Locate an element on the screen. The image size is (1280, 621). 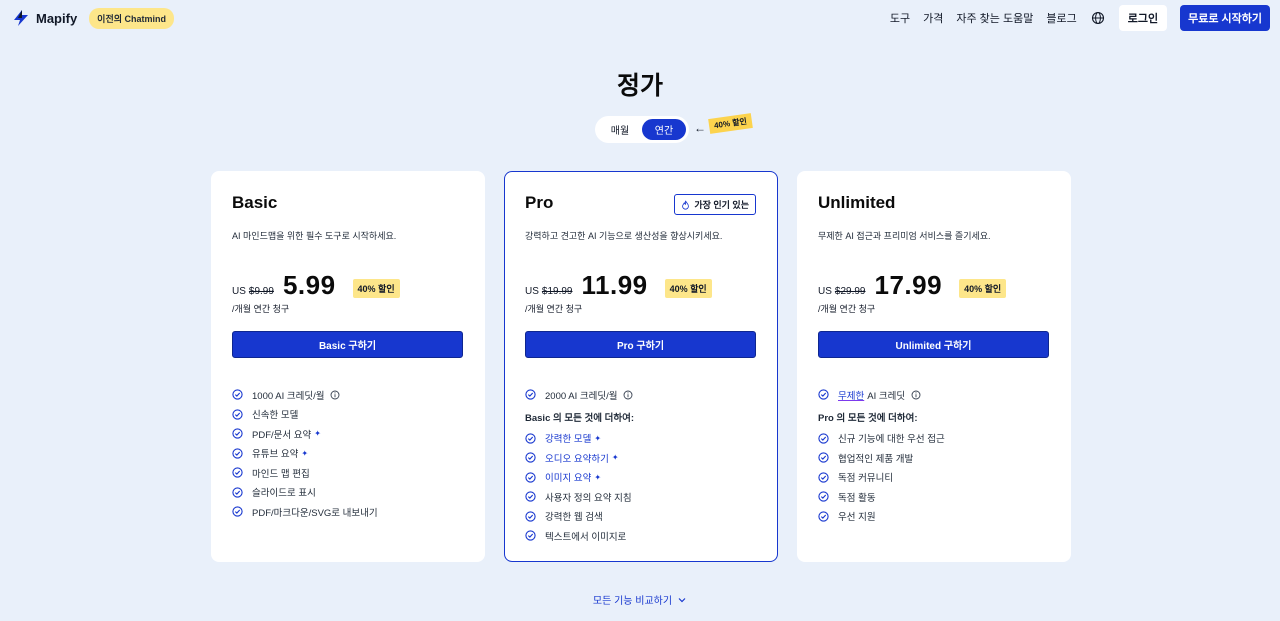
list-item: 신규 기능에 대한 우선 접근 is located at coordinates (934, 439).